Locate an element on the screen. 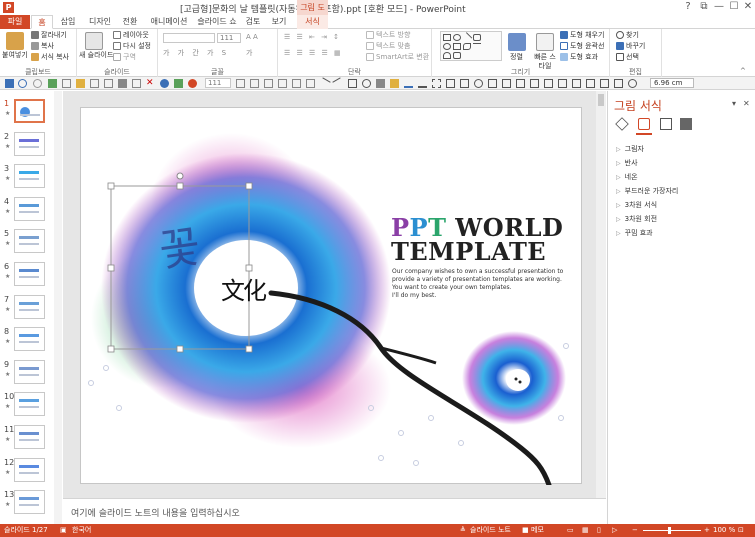 The width and height of the screenshot is (755, 537). shape-icon is located at coordinates (192, 83).